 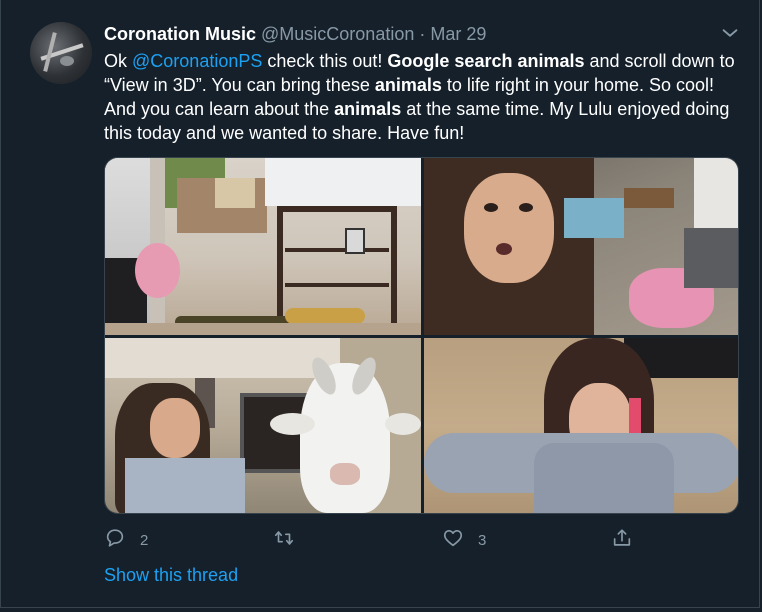 I want to click on like-button: 3, so click(x=464, y=540).